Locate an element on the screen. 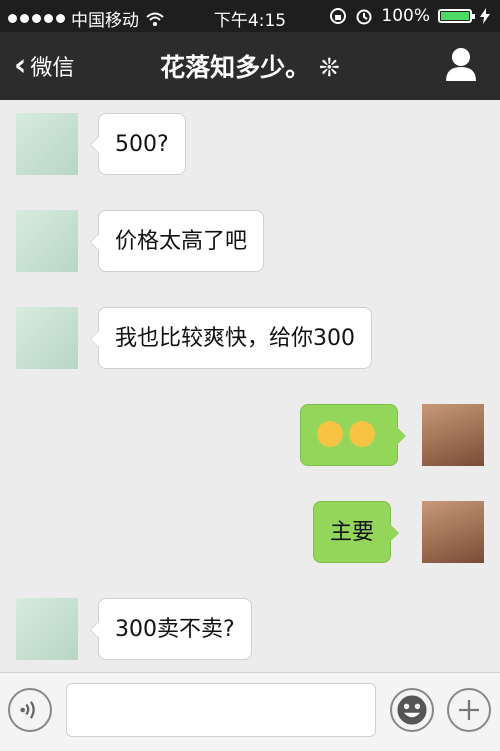 This screenshot has width=500, height=751. lock-rotation-icon is located at coordinates (338, 16).